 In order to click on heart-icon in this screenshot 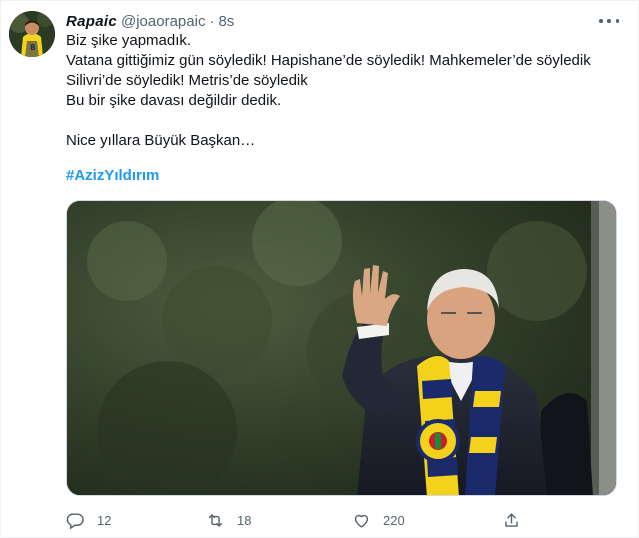, I will do `click(361, 520)`.